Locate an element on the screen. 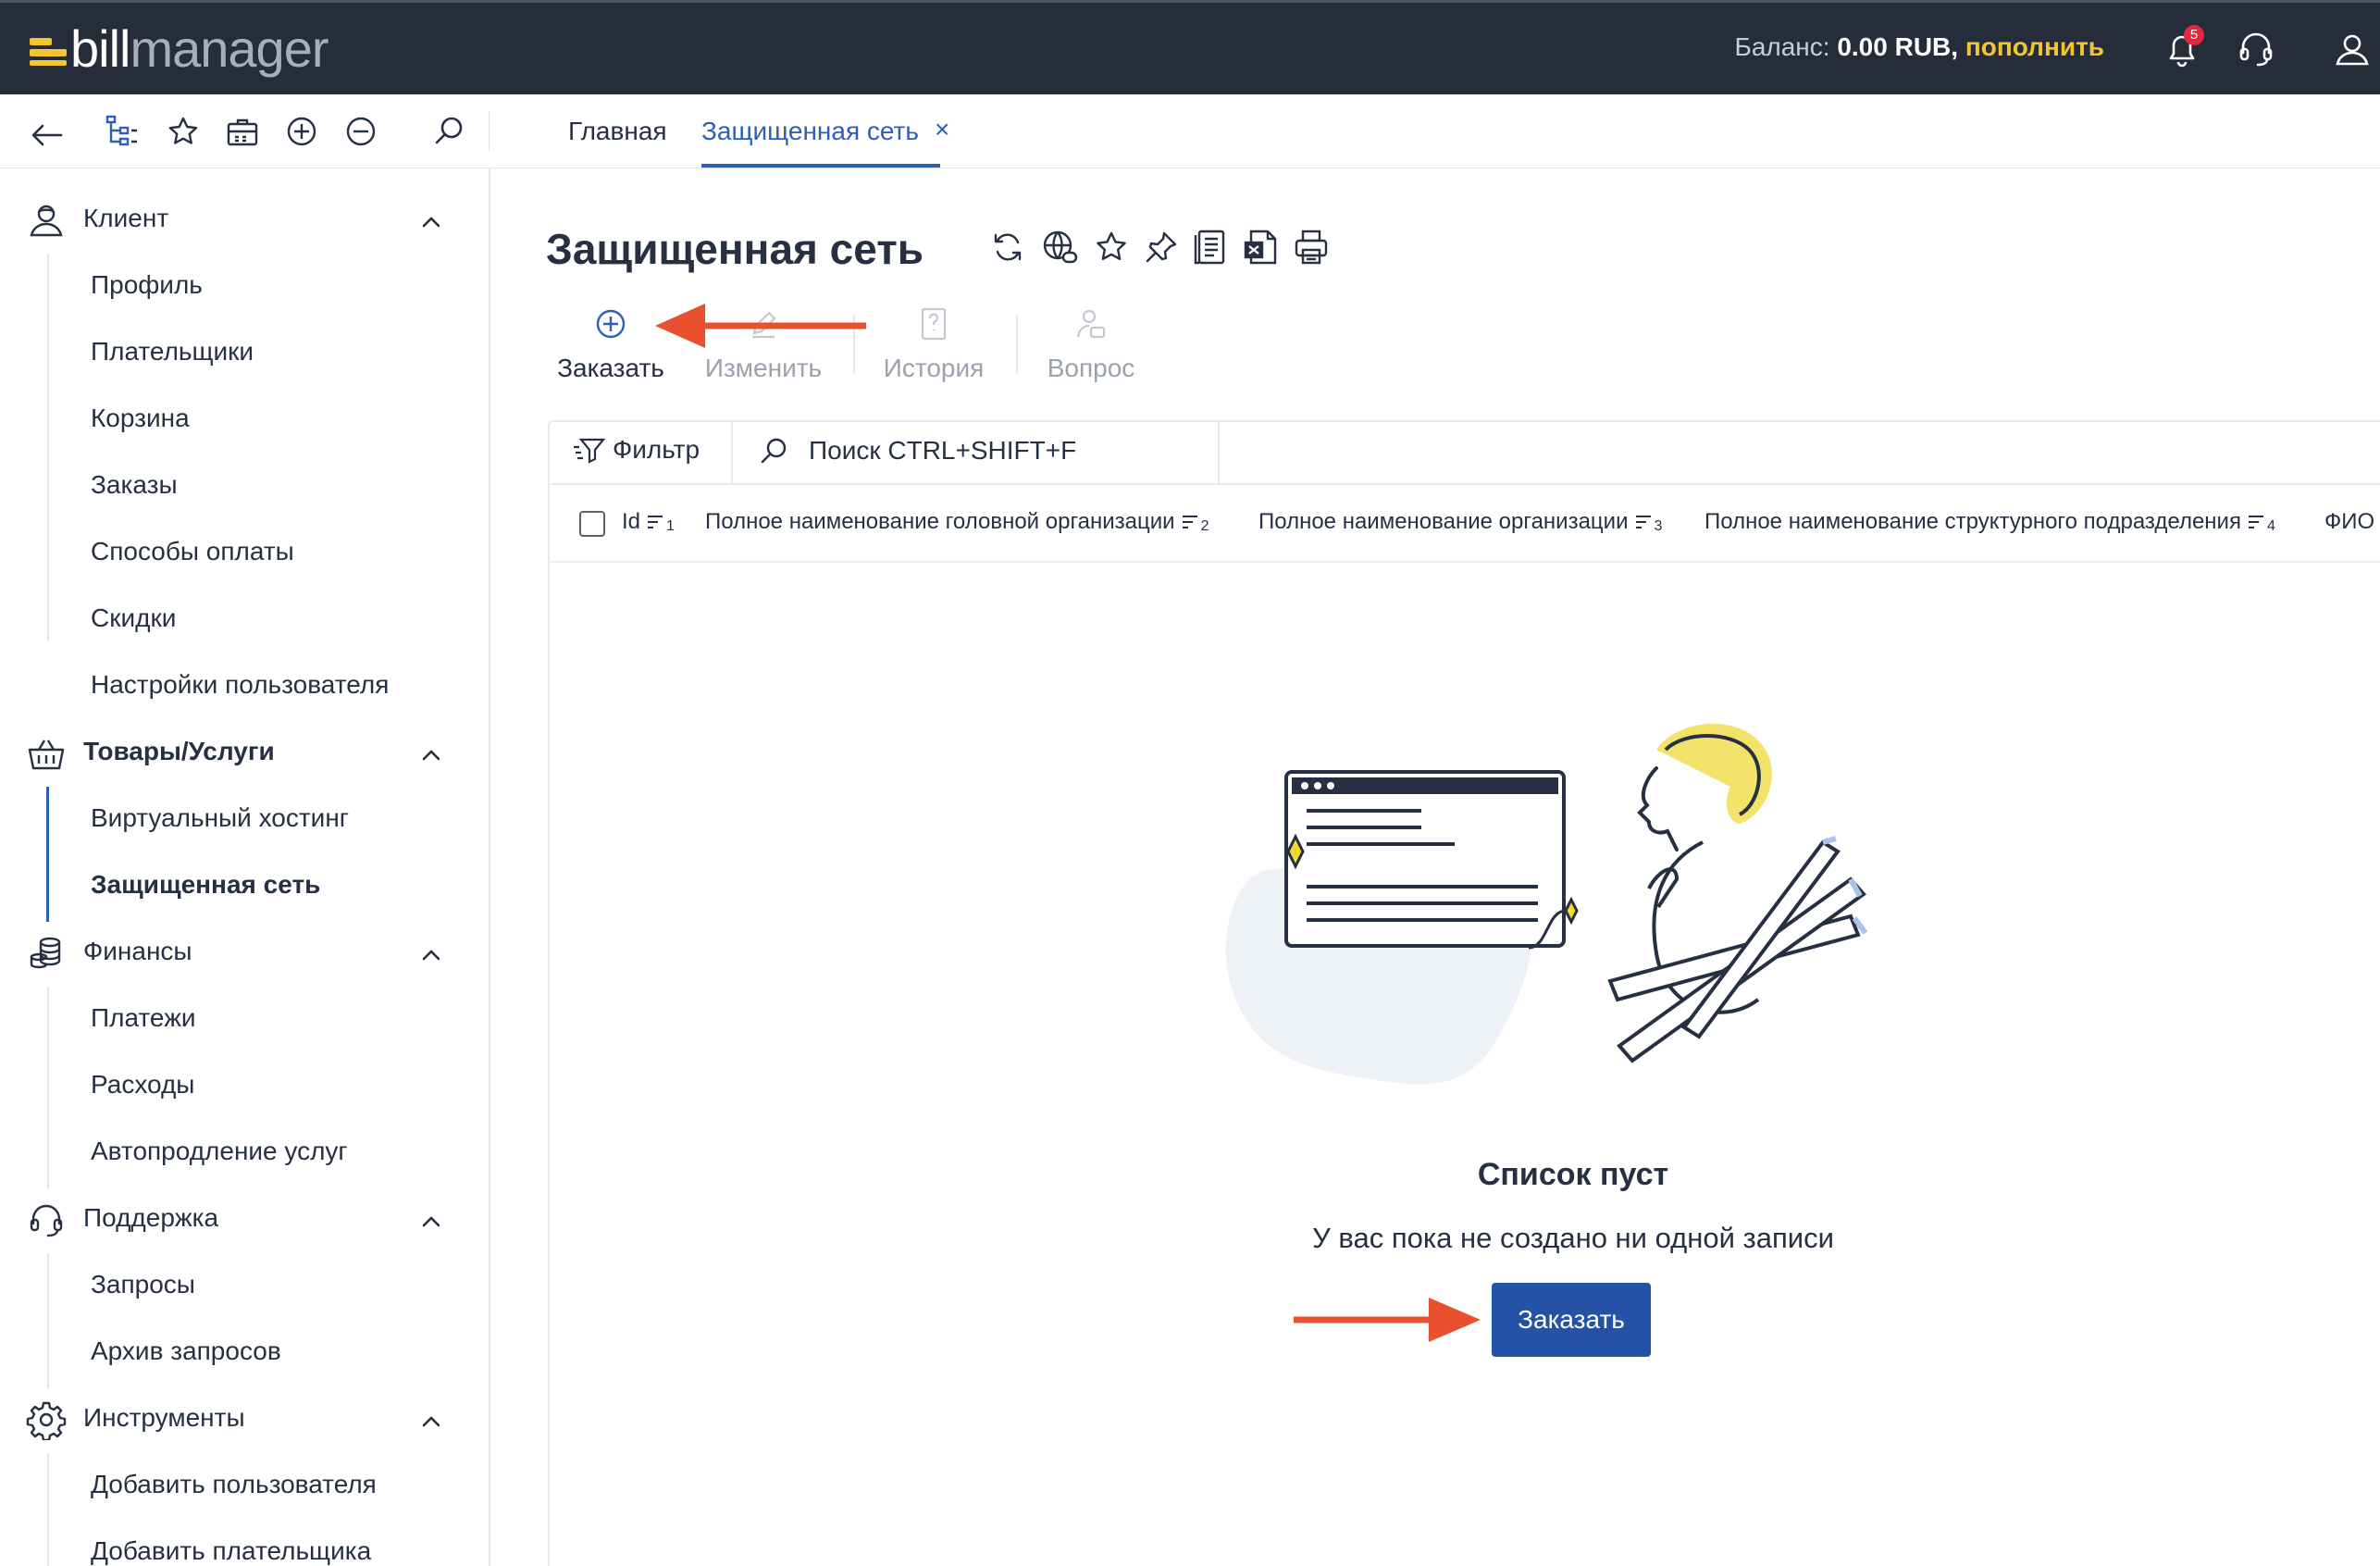 The height and width of the screenshot is (1566, 2380). column-label: ФИО is located at coordinates (2349, 521).